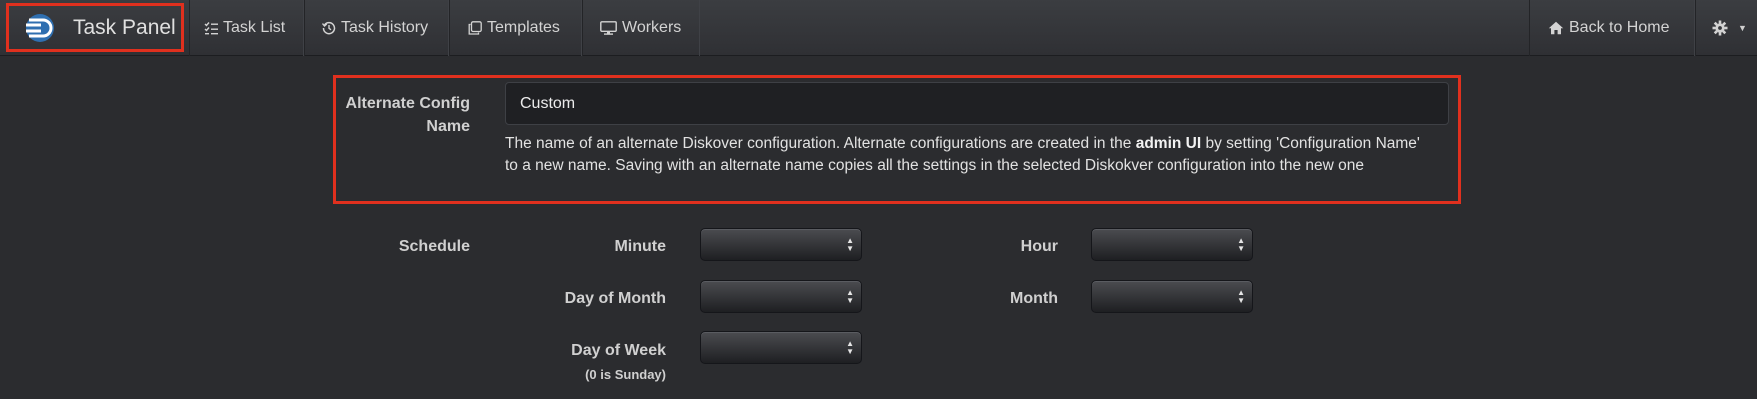  I want to click on day-of-month-select: ▲ ▼, so click(781, 296).